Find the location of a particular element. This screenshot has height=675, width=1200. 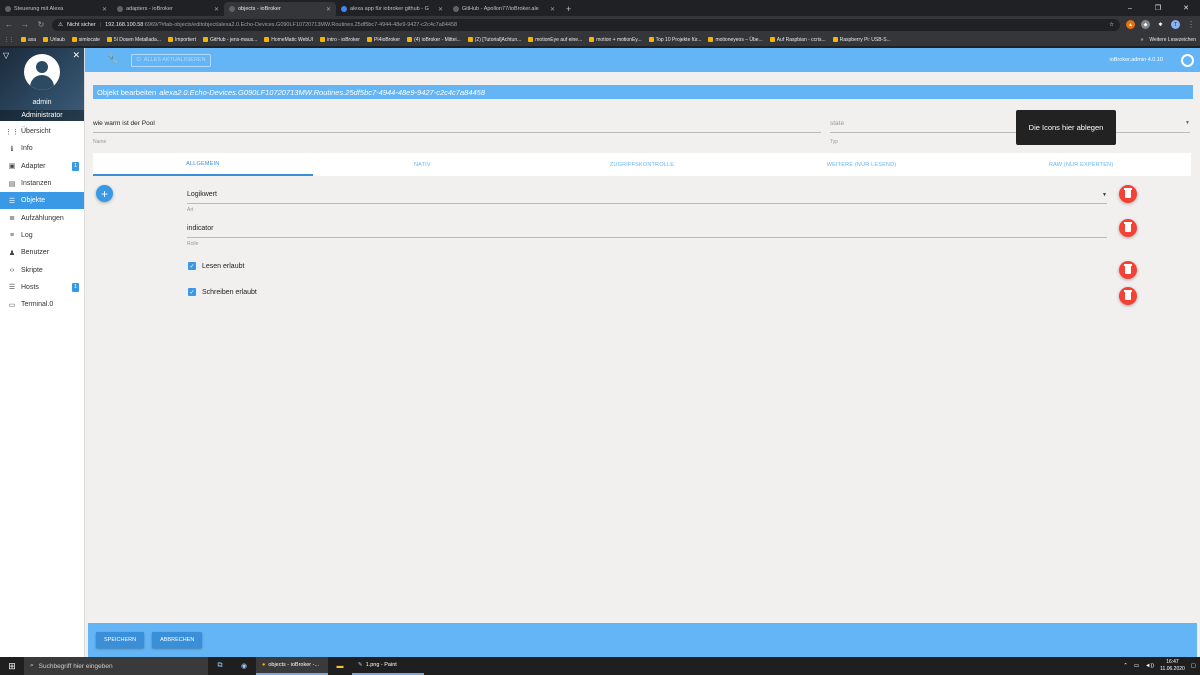

bookmark-item: intro - ioBroker is located at coordinates (340, 40).